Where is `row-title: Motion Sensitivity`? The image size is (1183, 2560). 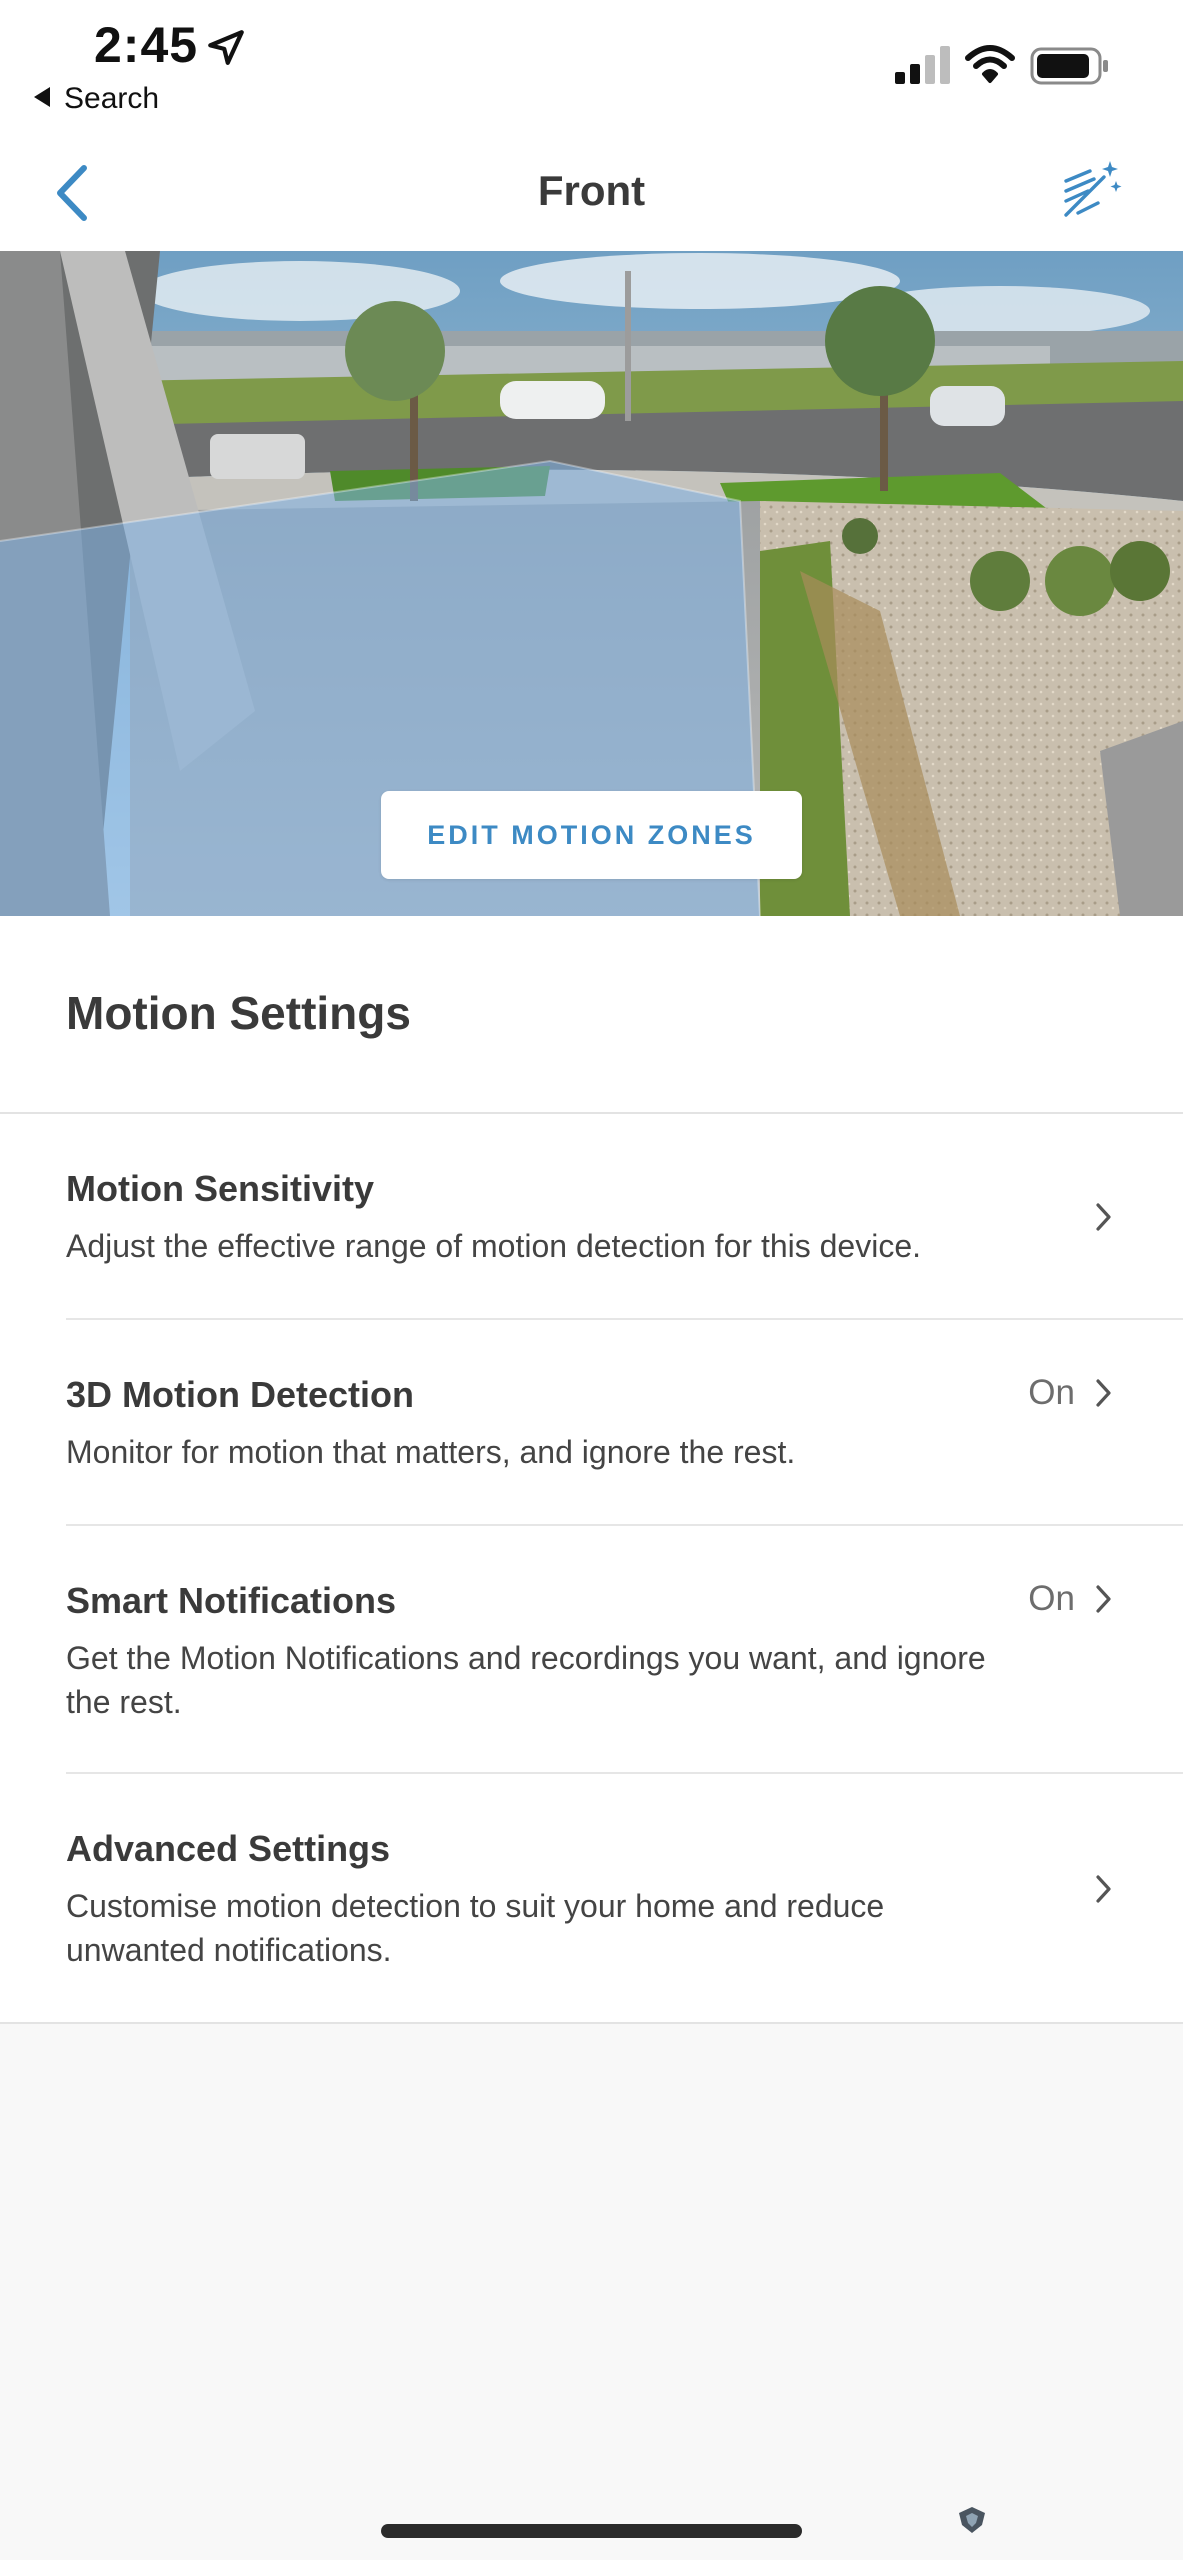 row-title: Motion Sensitivity is located at coordinates (220, 1188).